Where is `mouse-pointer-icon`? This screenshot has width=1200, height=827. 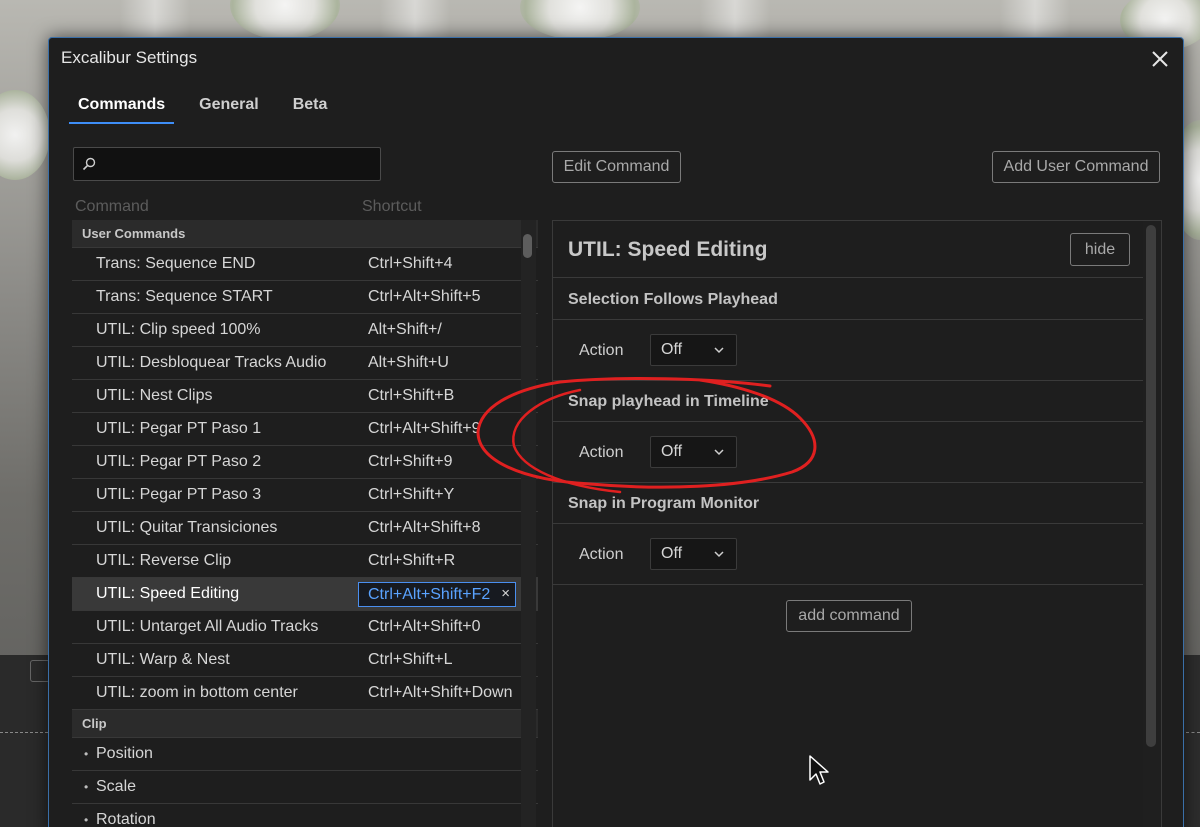 mouse-pointer-icon is located at coordinates (819, 770).